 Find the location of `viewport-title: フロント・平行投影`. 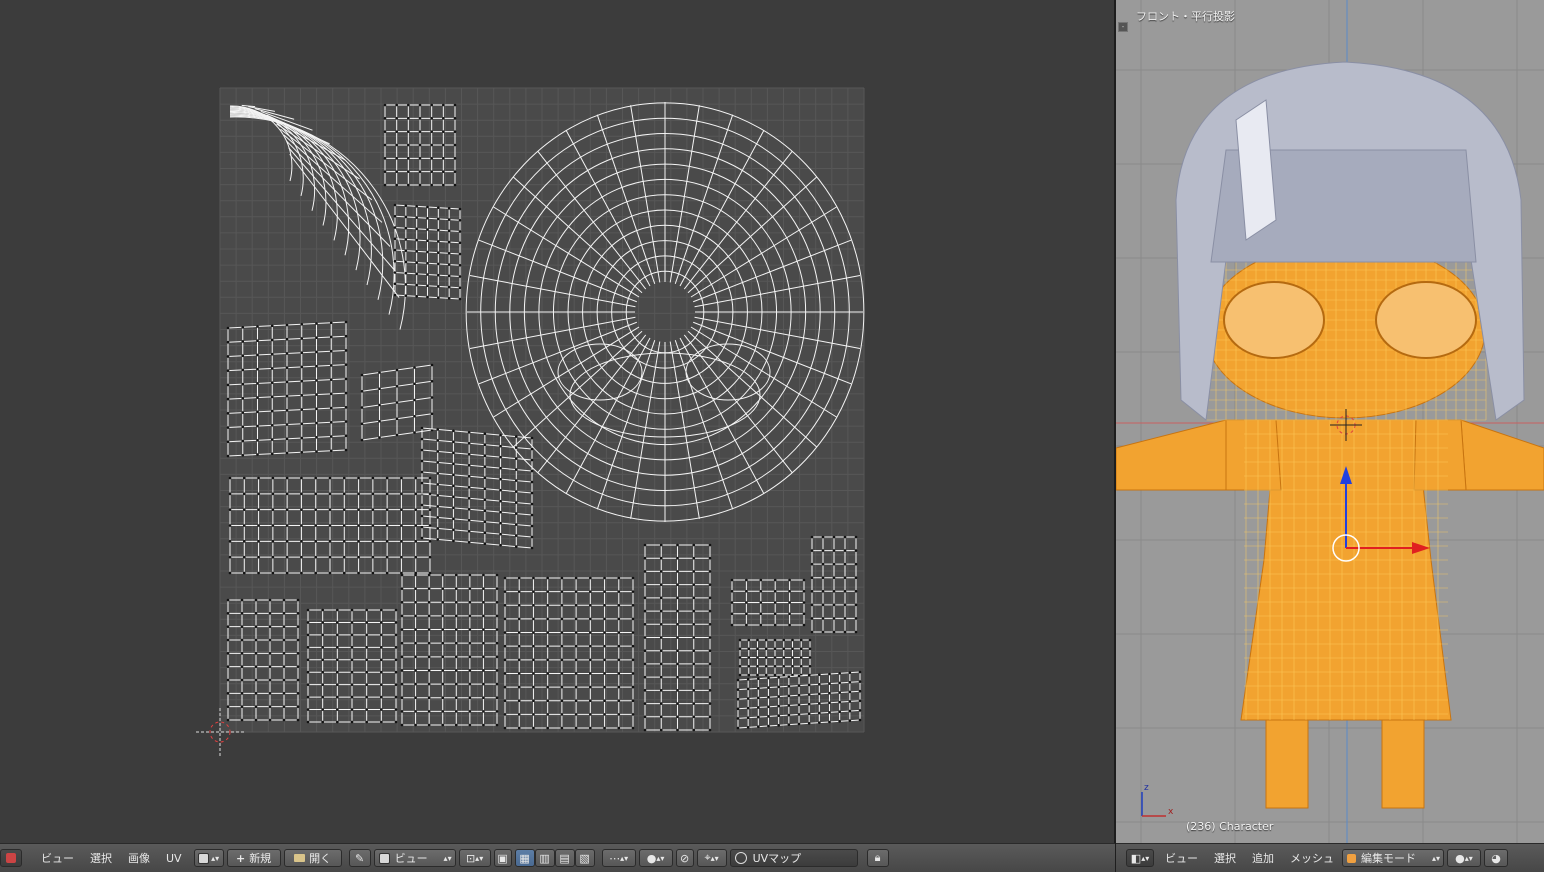

viewport-title: フロント・平行投影 is located at coordinates (1185, 16).